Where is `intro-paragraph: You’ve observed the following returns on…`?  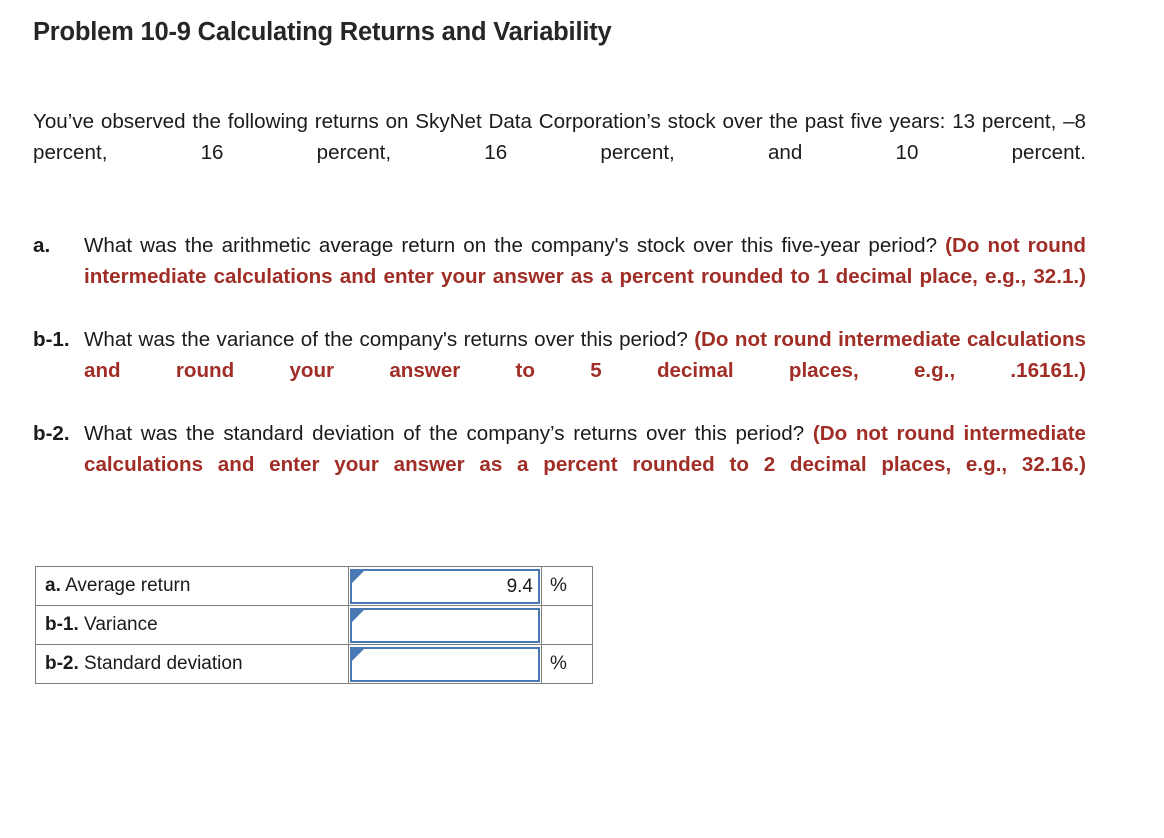
intro-paragraph: You’ve observed the following returns on… is located at coordinates (559, 137).